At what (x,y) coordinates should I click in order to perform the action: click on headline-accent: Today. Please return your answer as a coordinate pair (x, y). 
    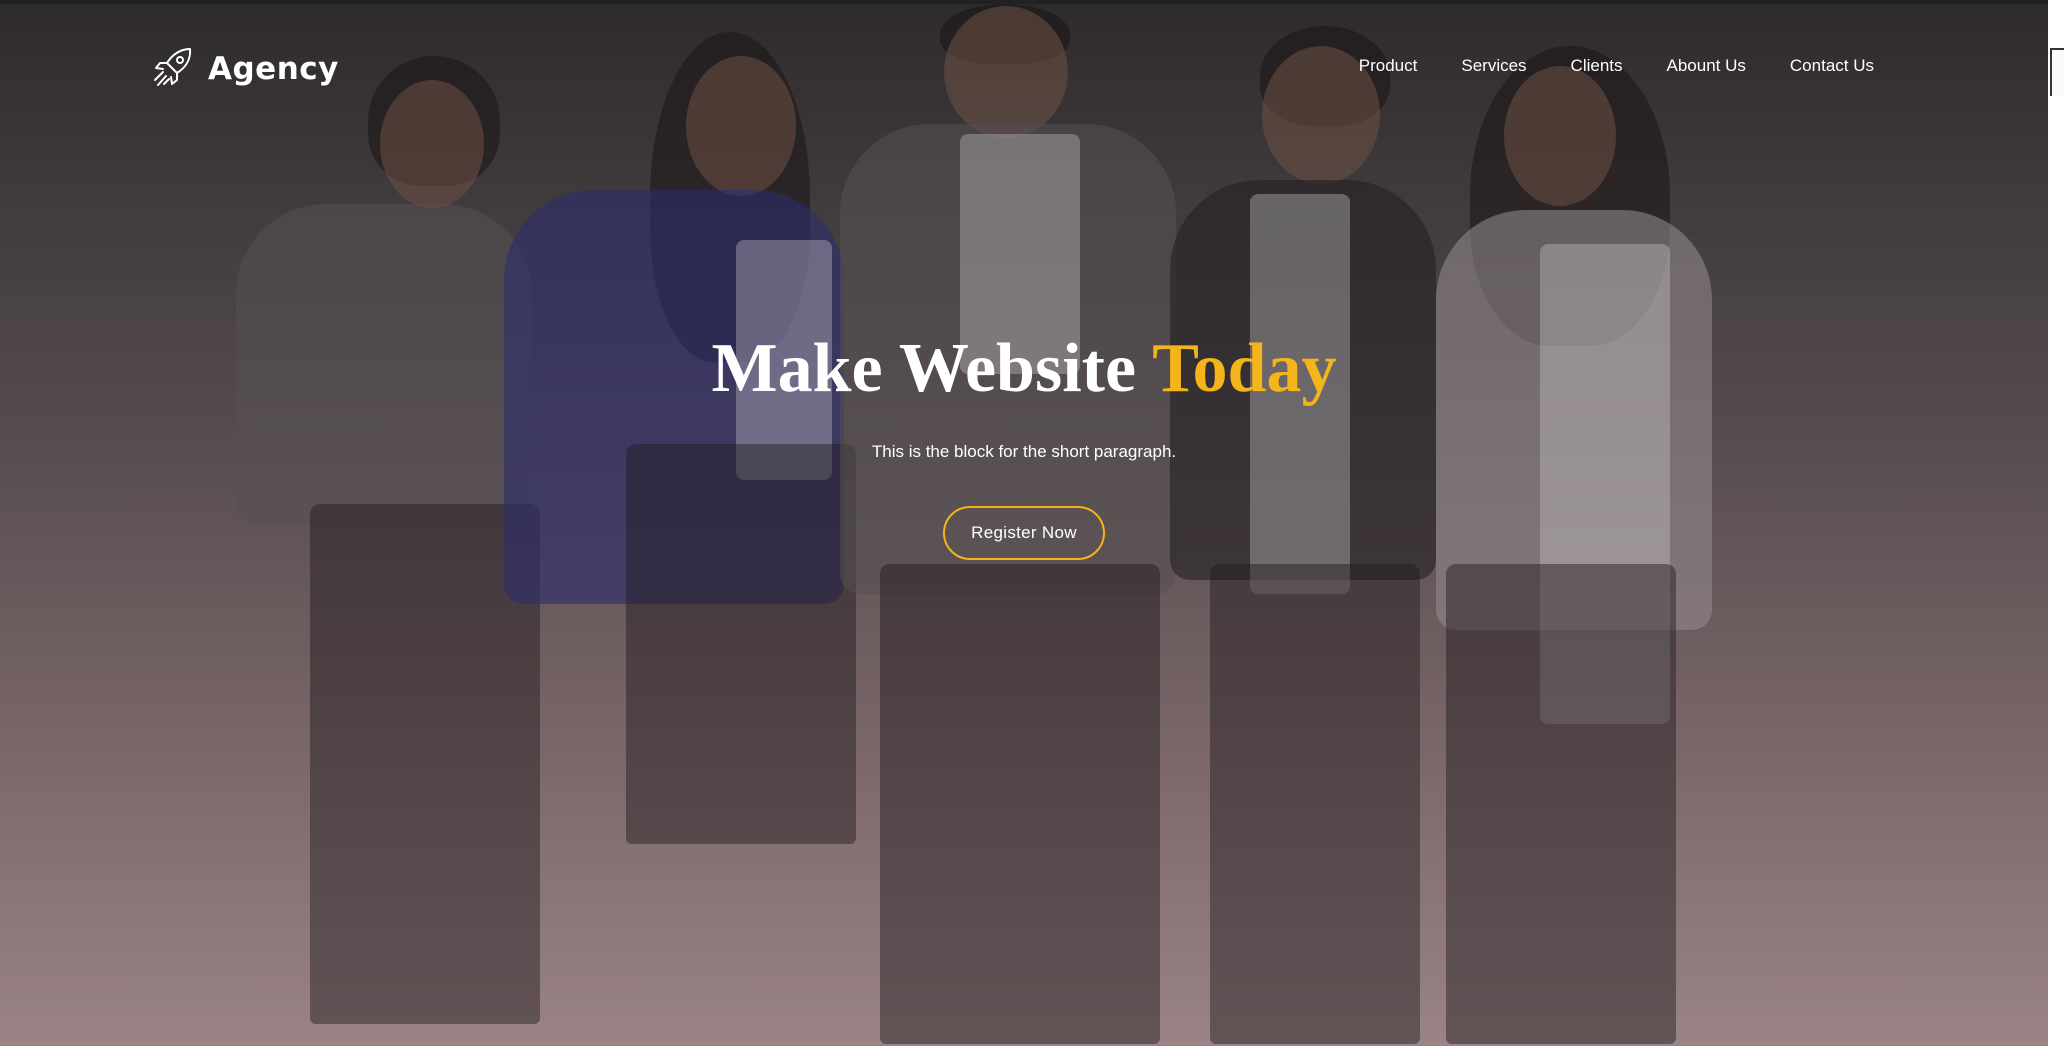
    Looking at the image, I should click on (1244, 368).